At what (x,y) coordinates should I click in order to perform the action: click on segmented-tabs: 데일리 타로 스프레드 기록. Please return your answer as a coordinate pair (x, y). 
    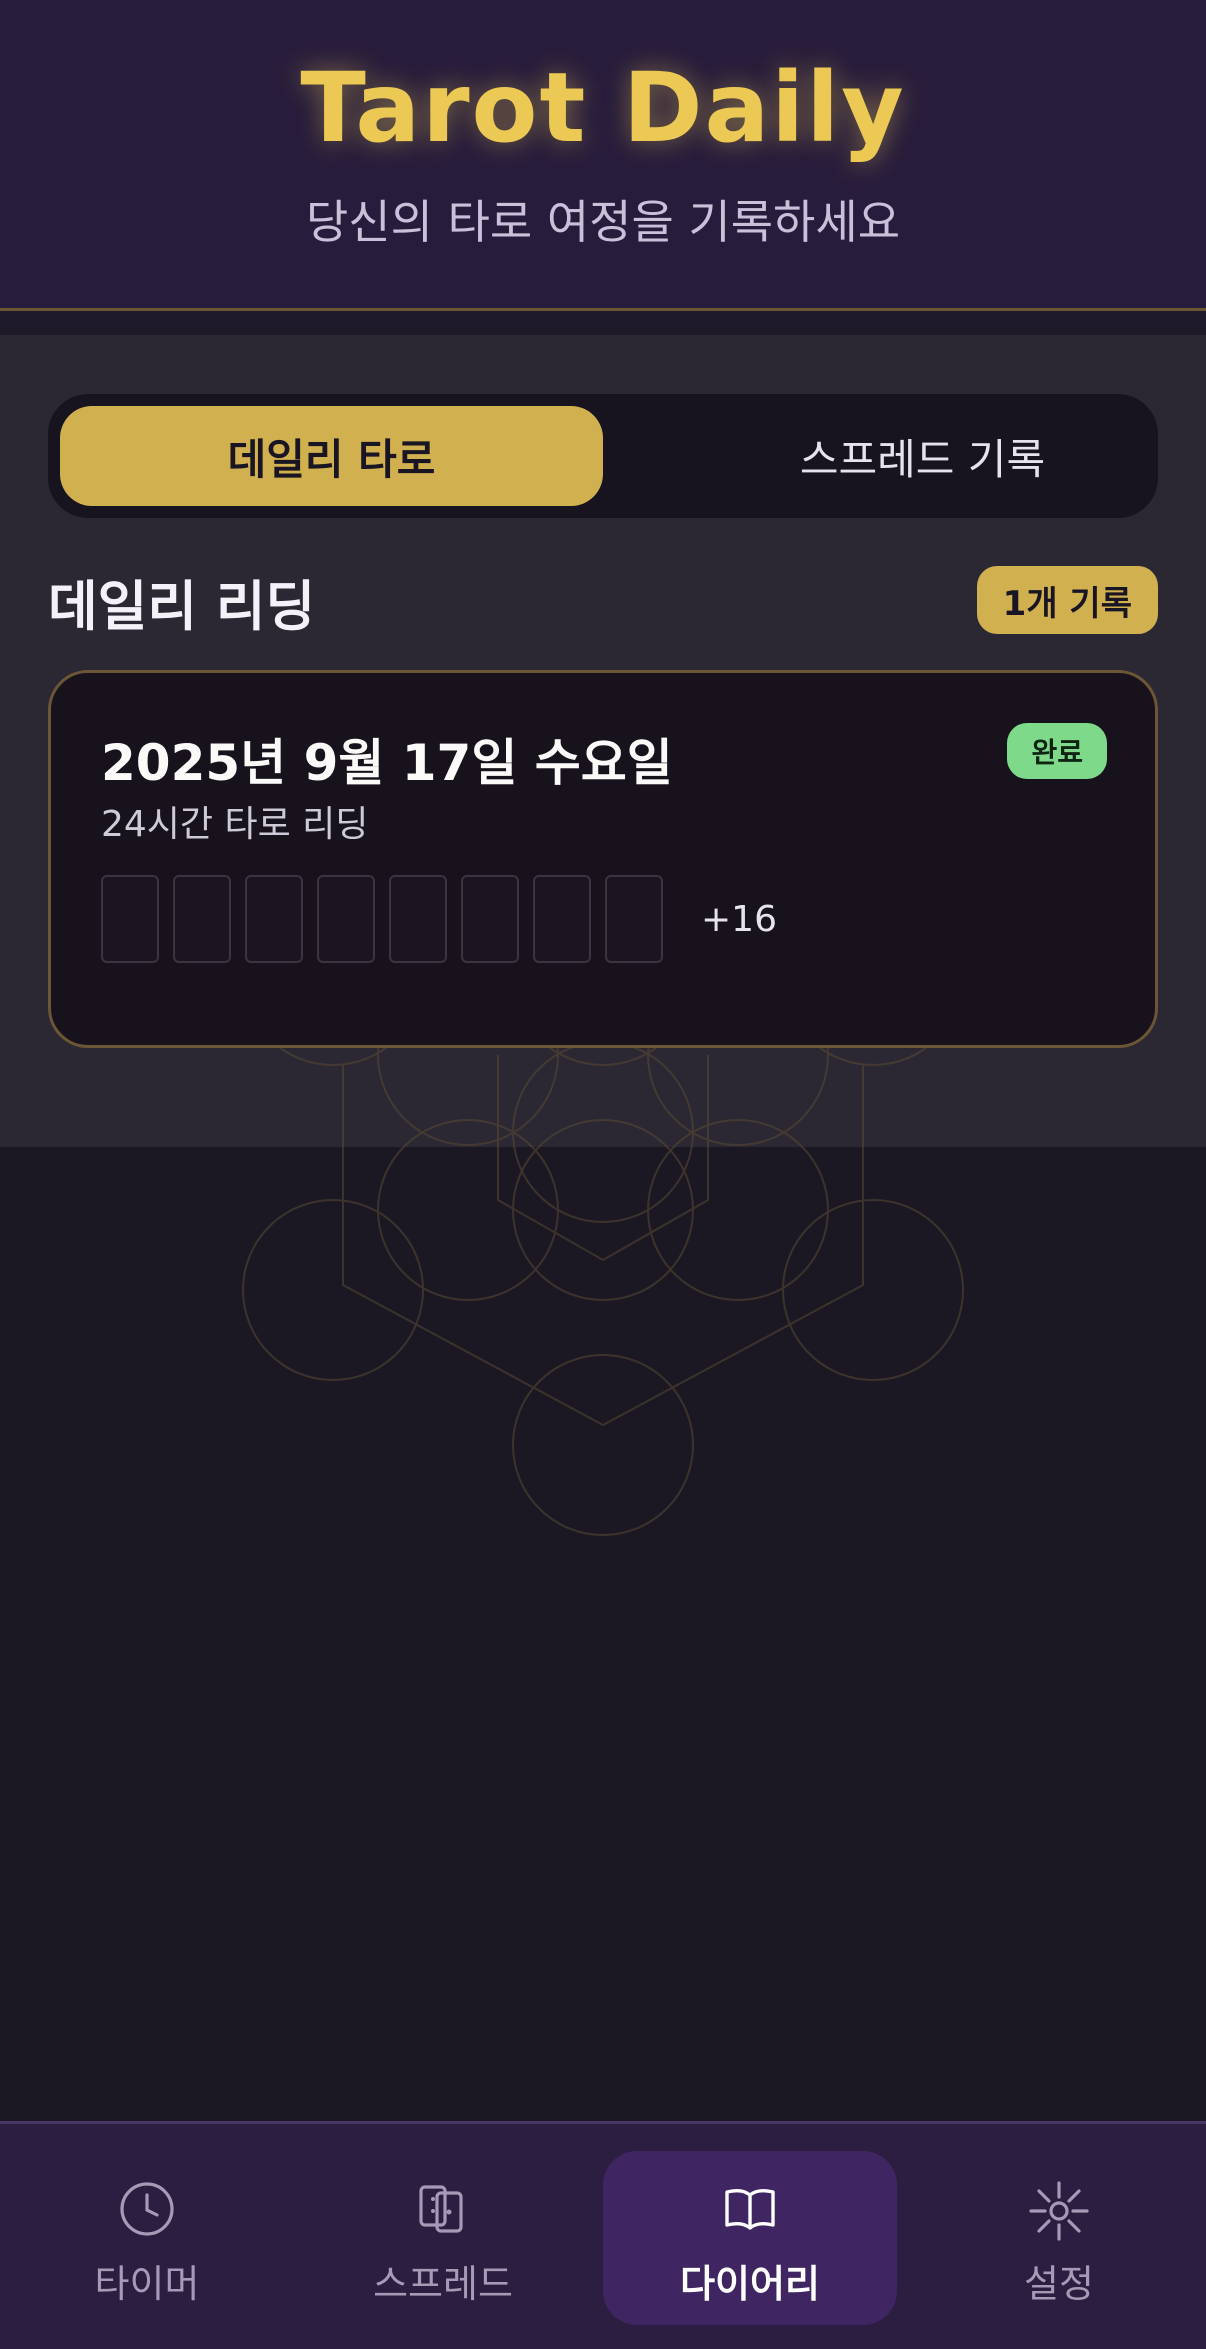
    Looking at the image, I should click on (603, 456).